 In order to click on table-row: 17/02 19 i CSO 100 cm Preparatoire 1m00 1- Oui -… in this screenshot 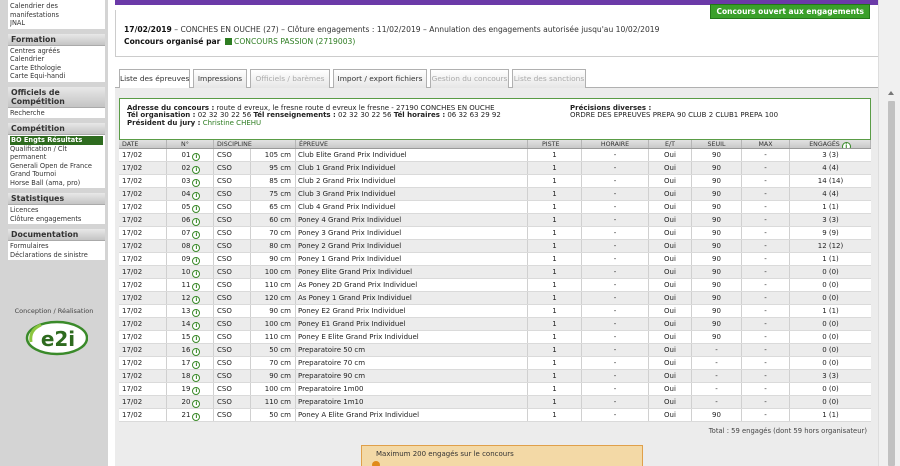, I will do `click(495, 389)`.